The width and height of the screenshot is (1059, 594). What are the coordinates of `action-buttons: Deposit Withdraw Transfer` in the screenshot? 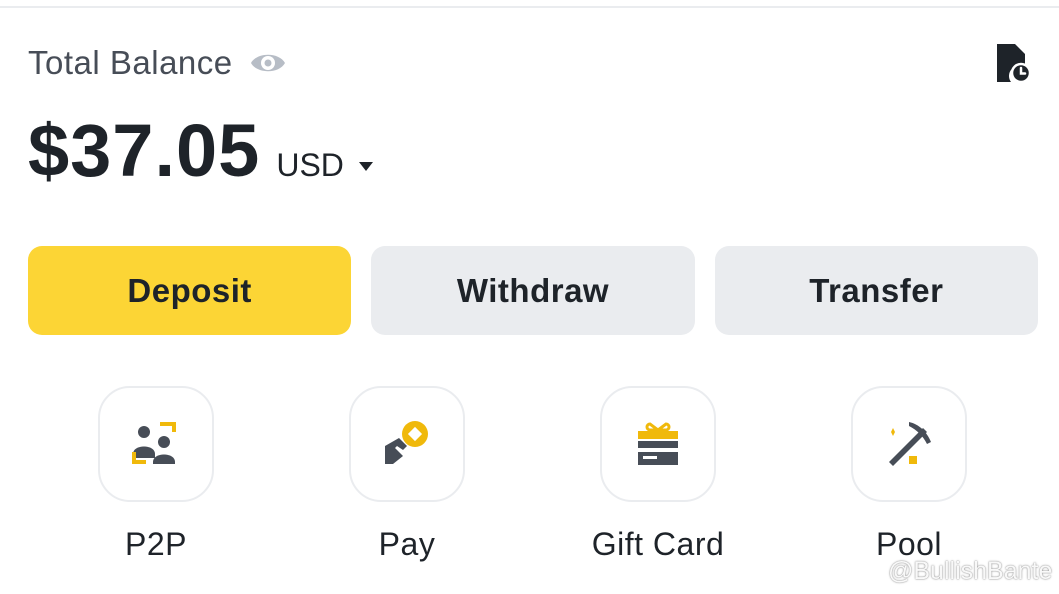 It's located at (533, 290).